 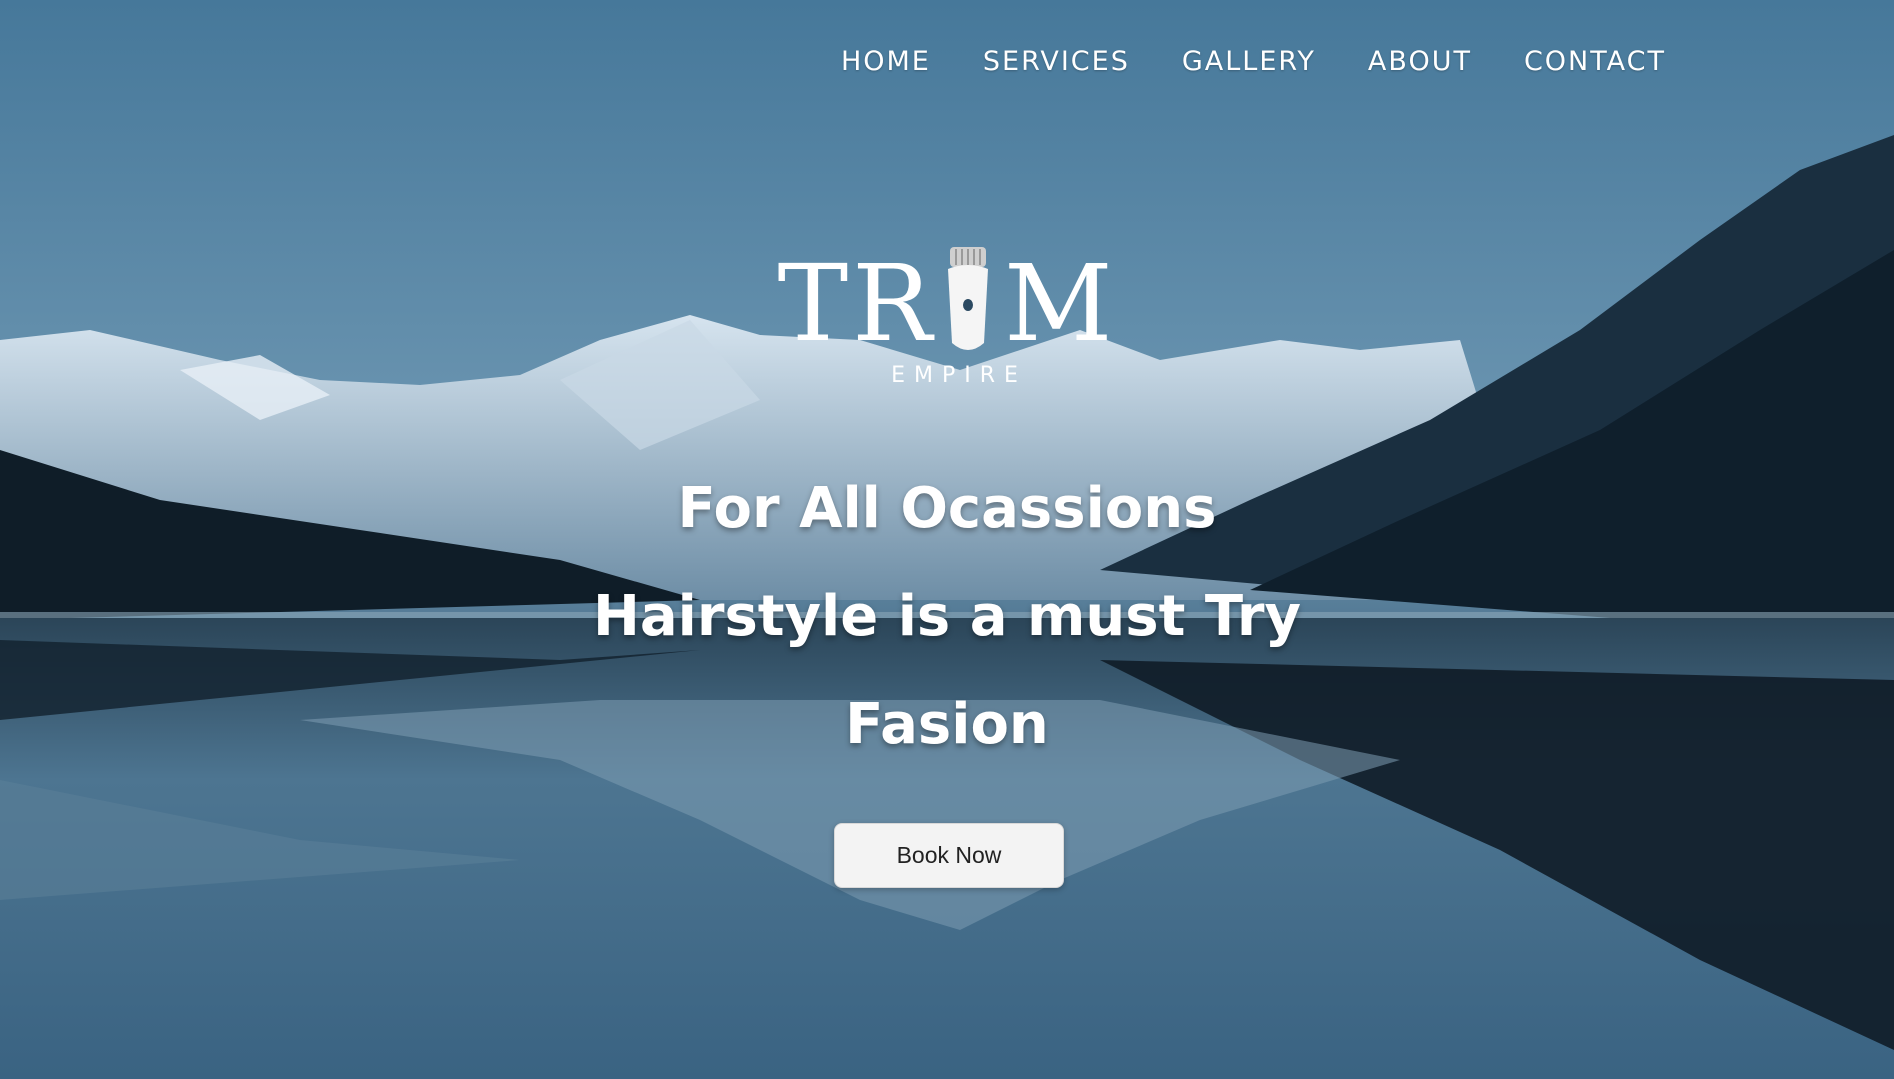 I want to click on logo-subtitle: EMPIRE, so click(x=959, y=375).